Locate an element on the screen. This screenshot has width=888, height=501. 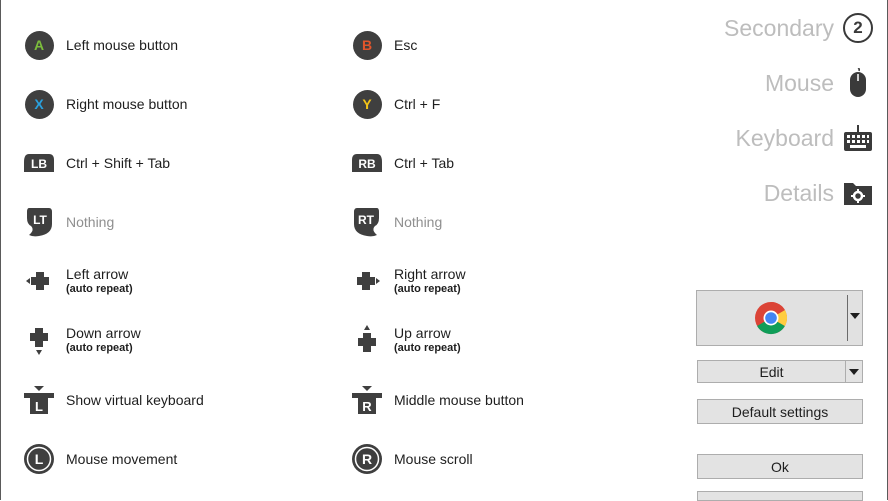
mapping-right-stick-label: Mouse scroll is located at coordinates (433, 458).